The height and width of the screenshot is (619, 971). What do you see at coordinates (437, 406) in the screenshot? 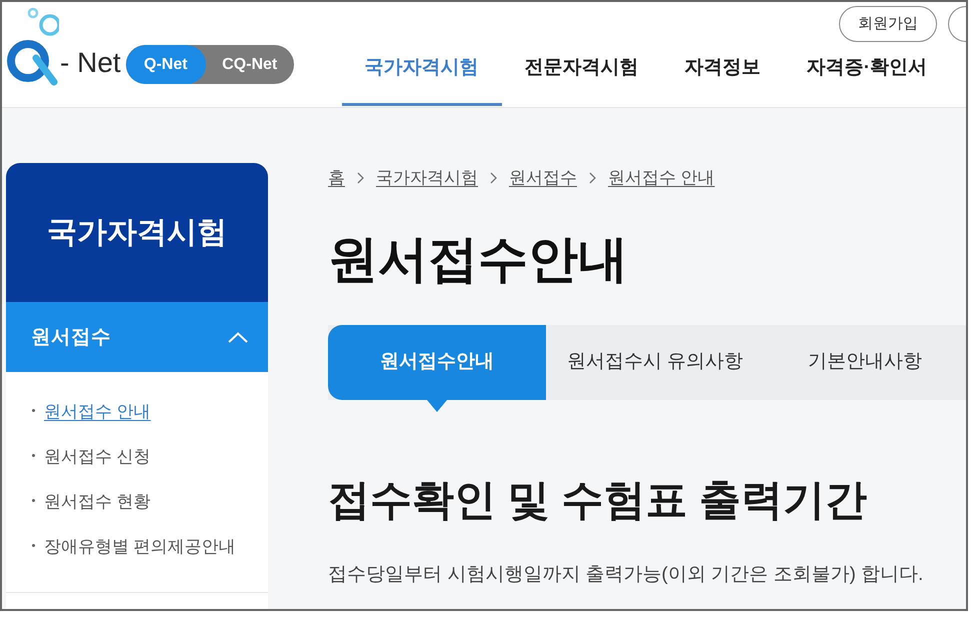
I see `tab-pointer-icon` at bounding box center [437, 406].